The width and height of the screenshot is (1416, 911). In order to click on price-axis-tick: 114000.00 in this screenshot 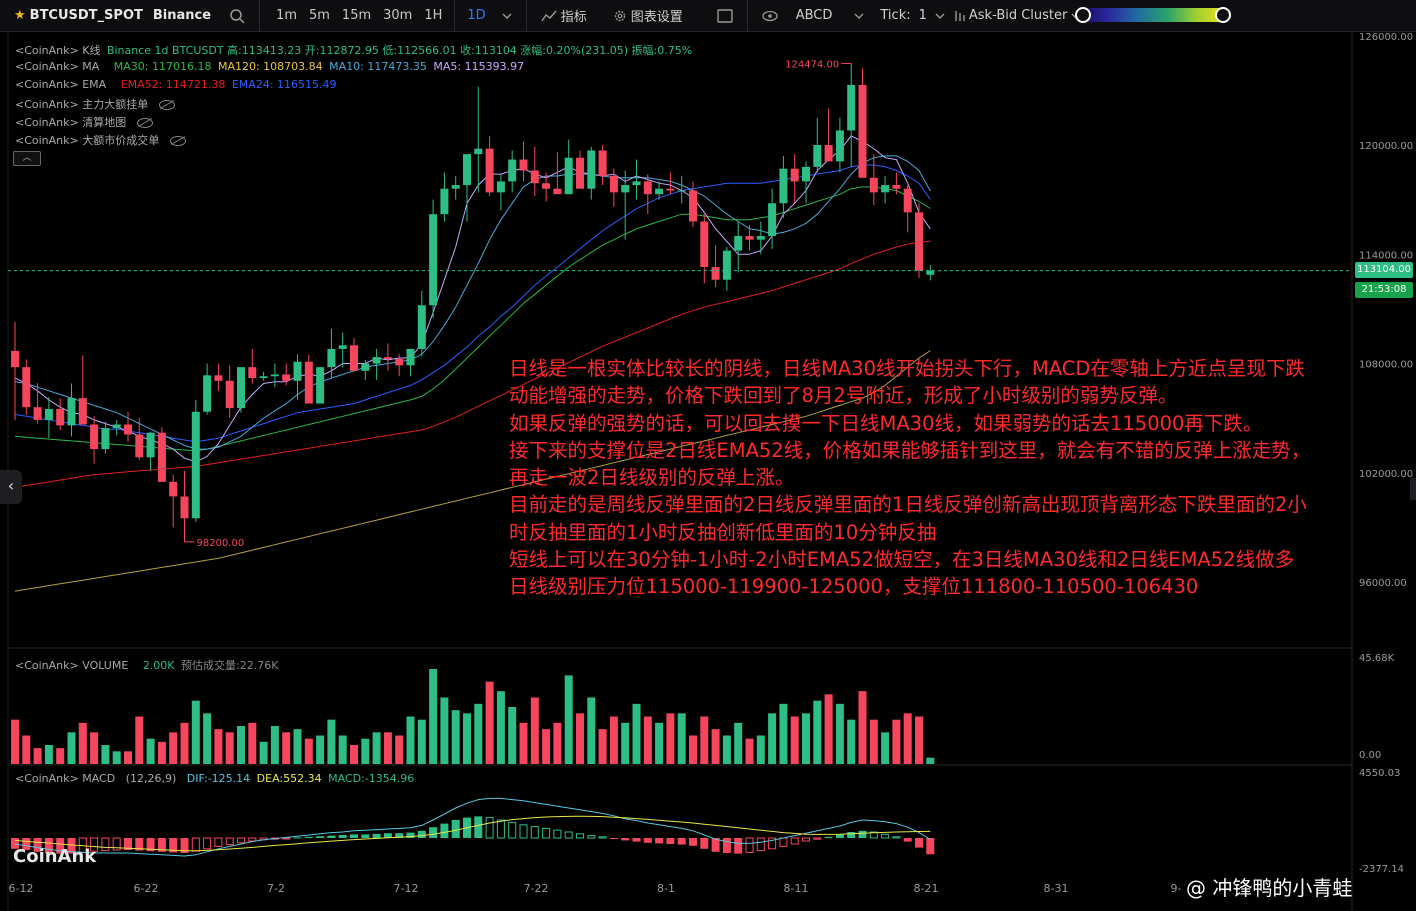, I will do `click(1386, 255)`.